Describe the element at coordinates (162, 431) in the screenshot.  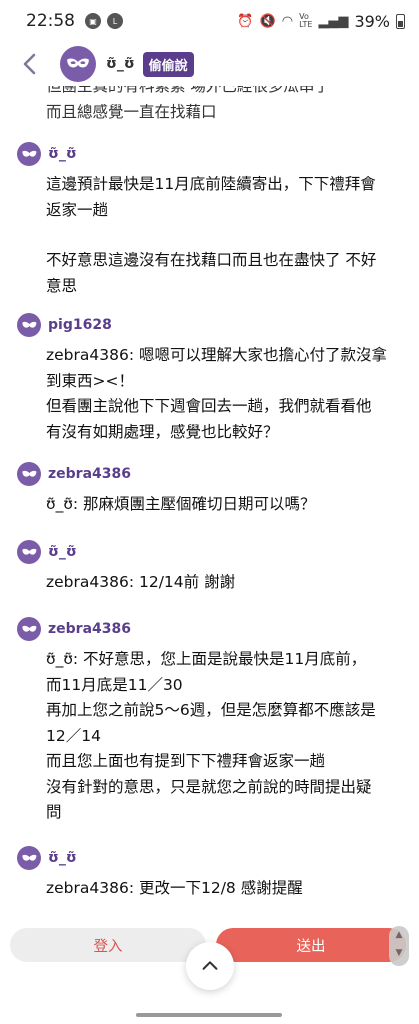
I see `message-line: 有沒有如期處理，感覺也比較好？` at that location.